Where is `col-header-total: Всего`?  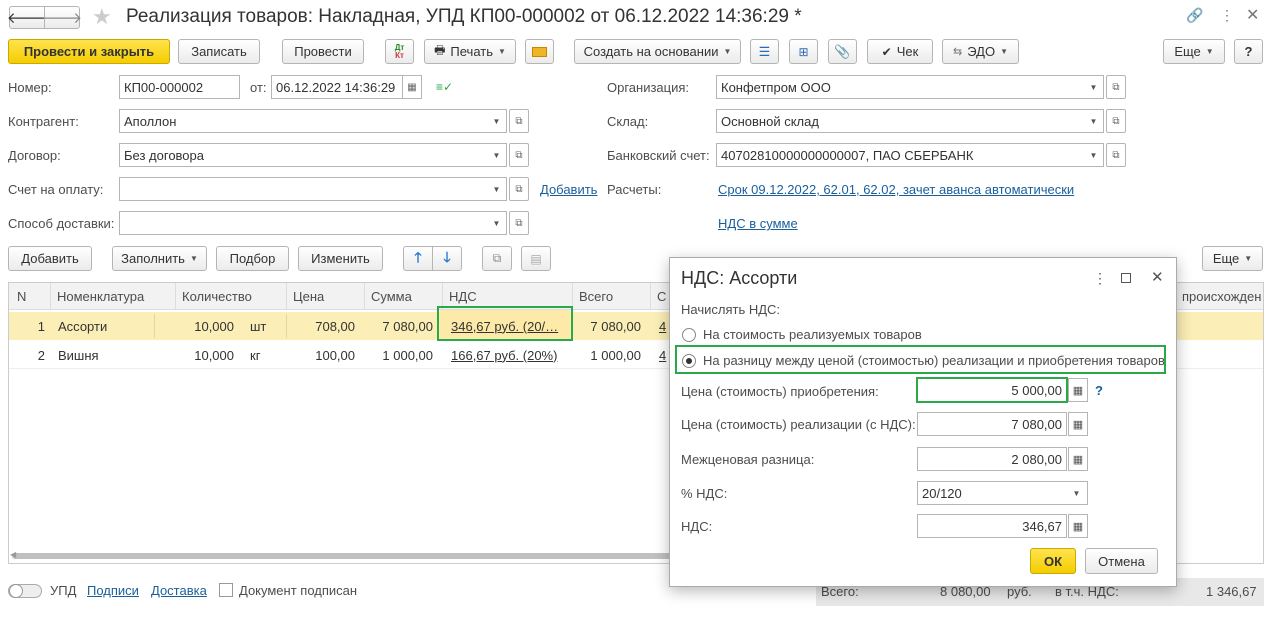 col-header-total: Всего is located at coordinates (612, 296).